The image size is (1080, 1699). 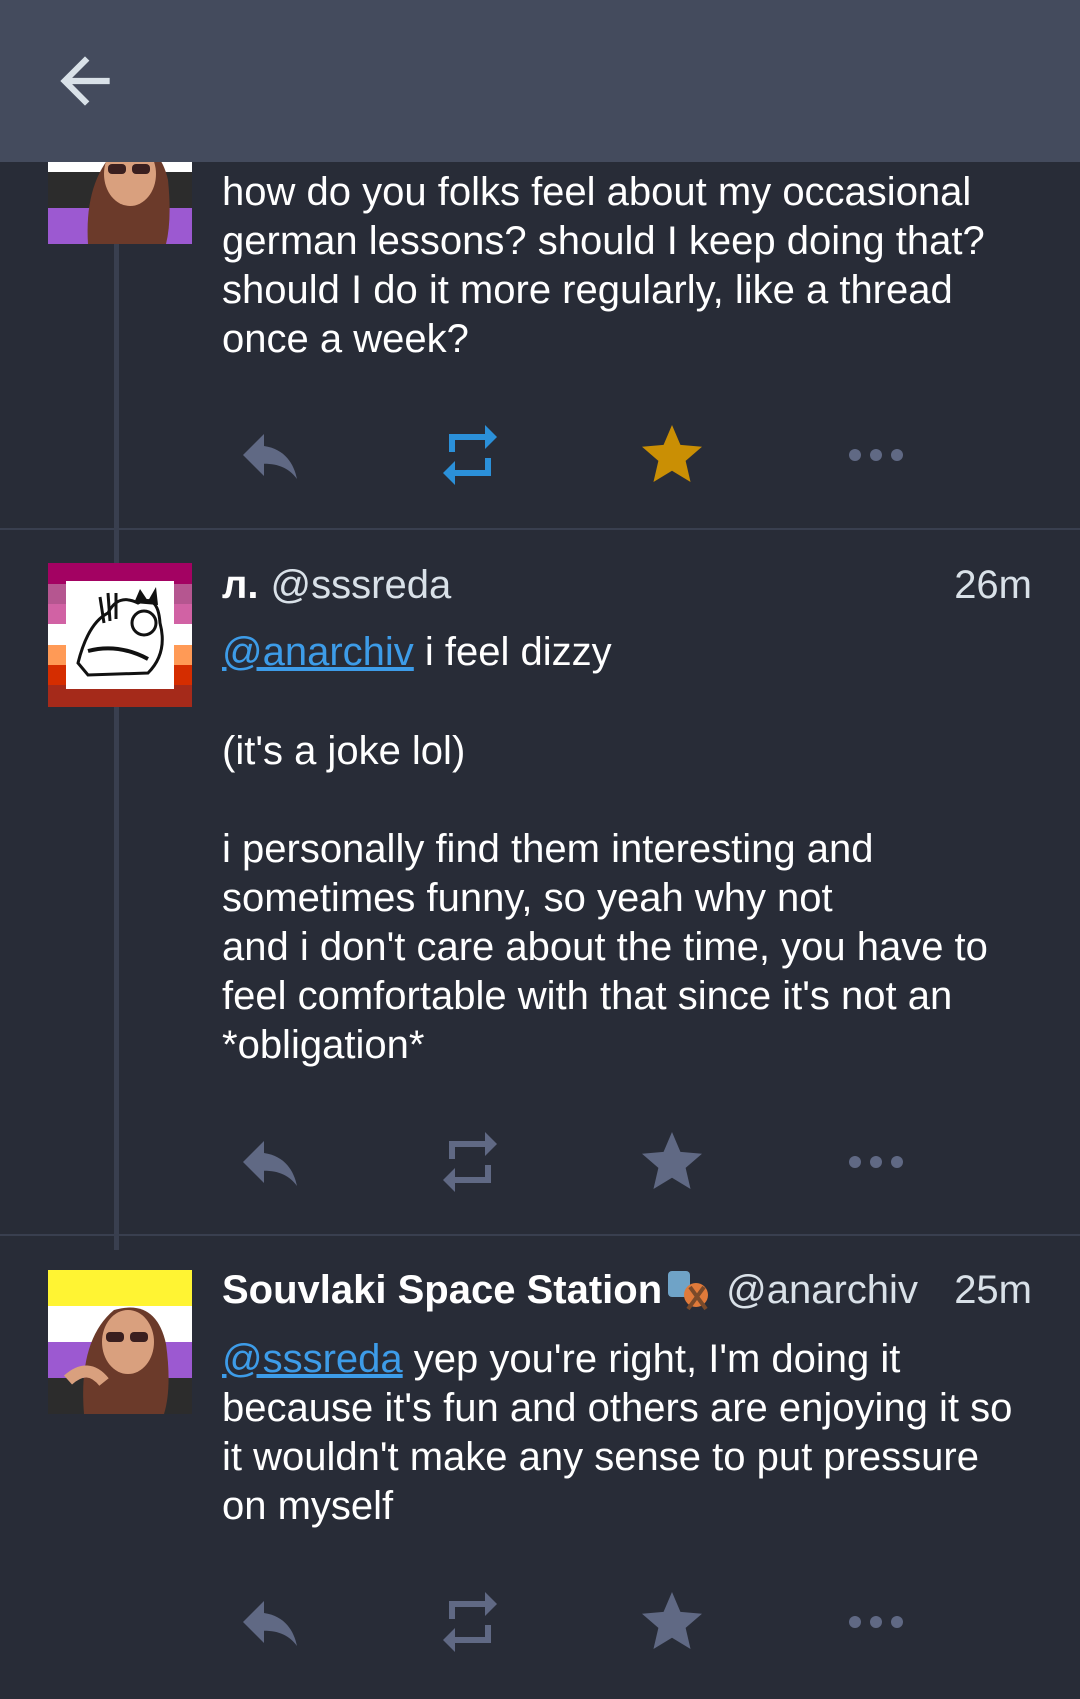 I want to click on arrow-left-icon, so click(x=85, y=81).